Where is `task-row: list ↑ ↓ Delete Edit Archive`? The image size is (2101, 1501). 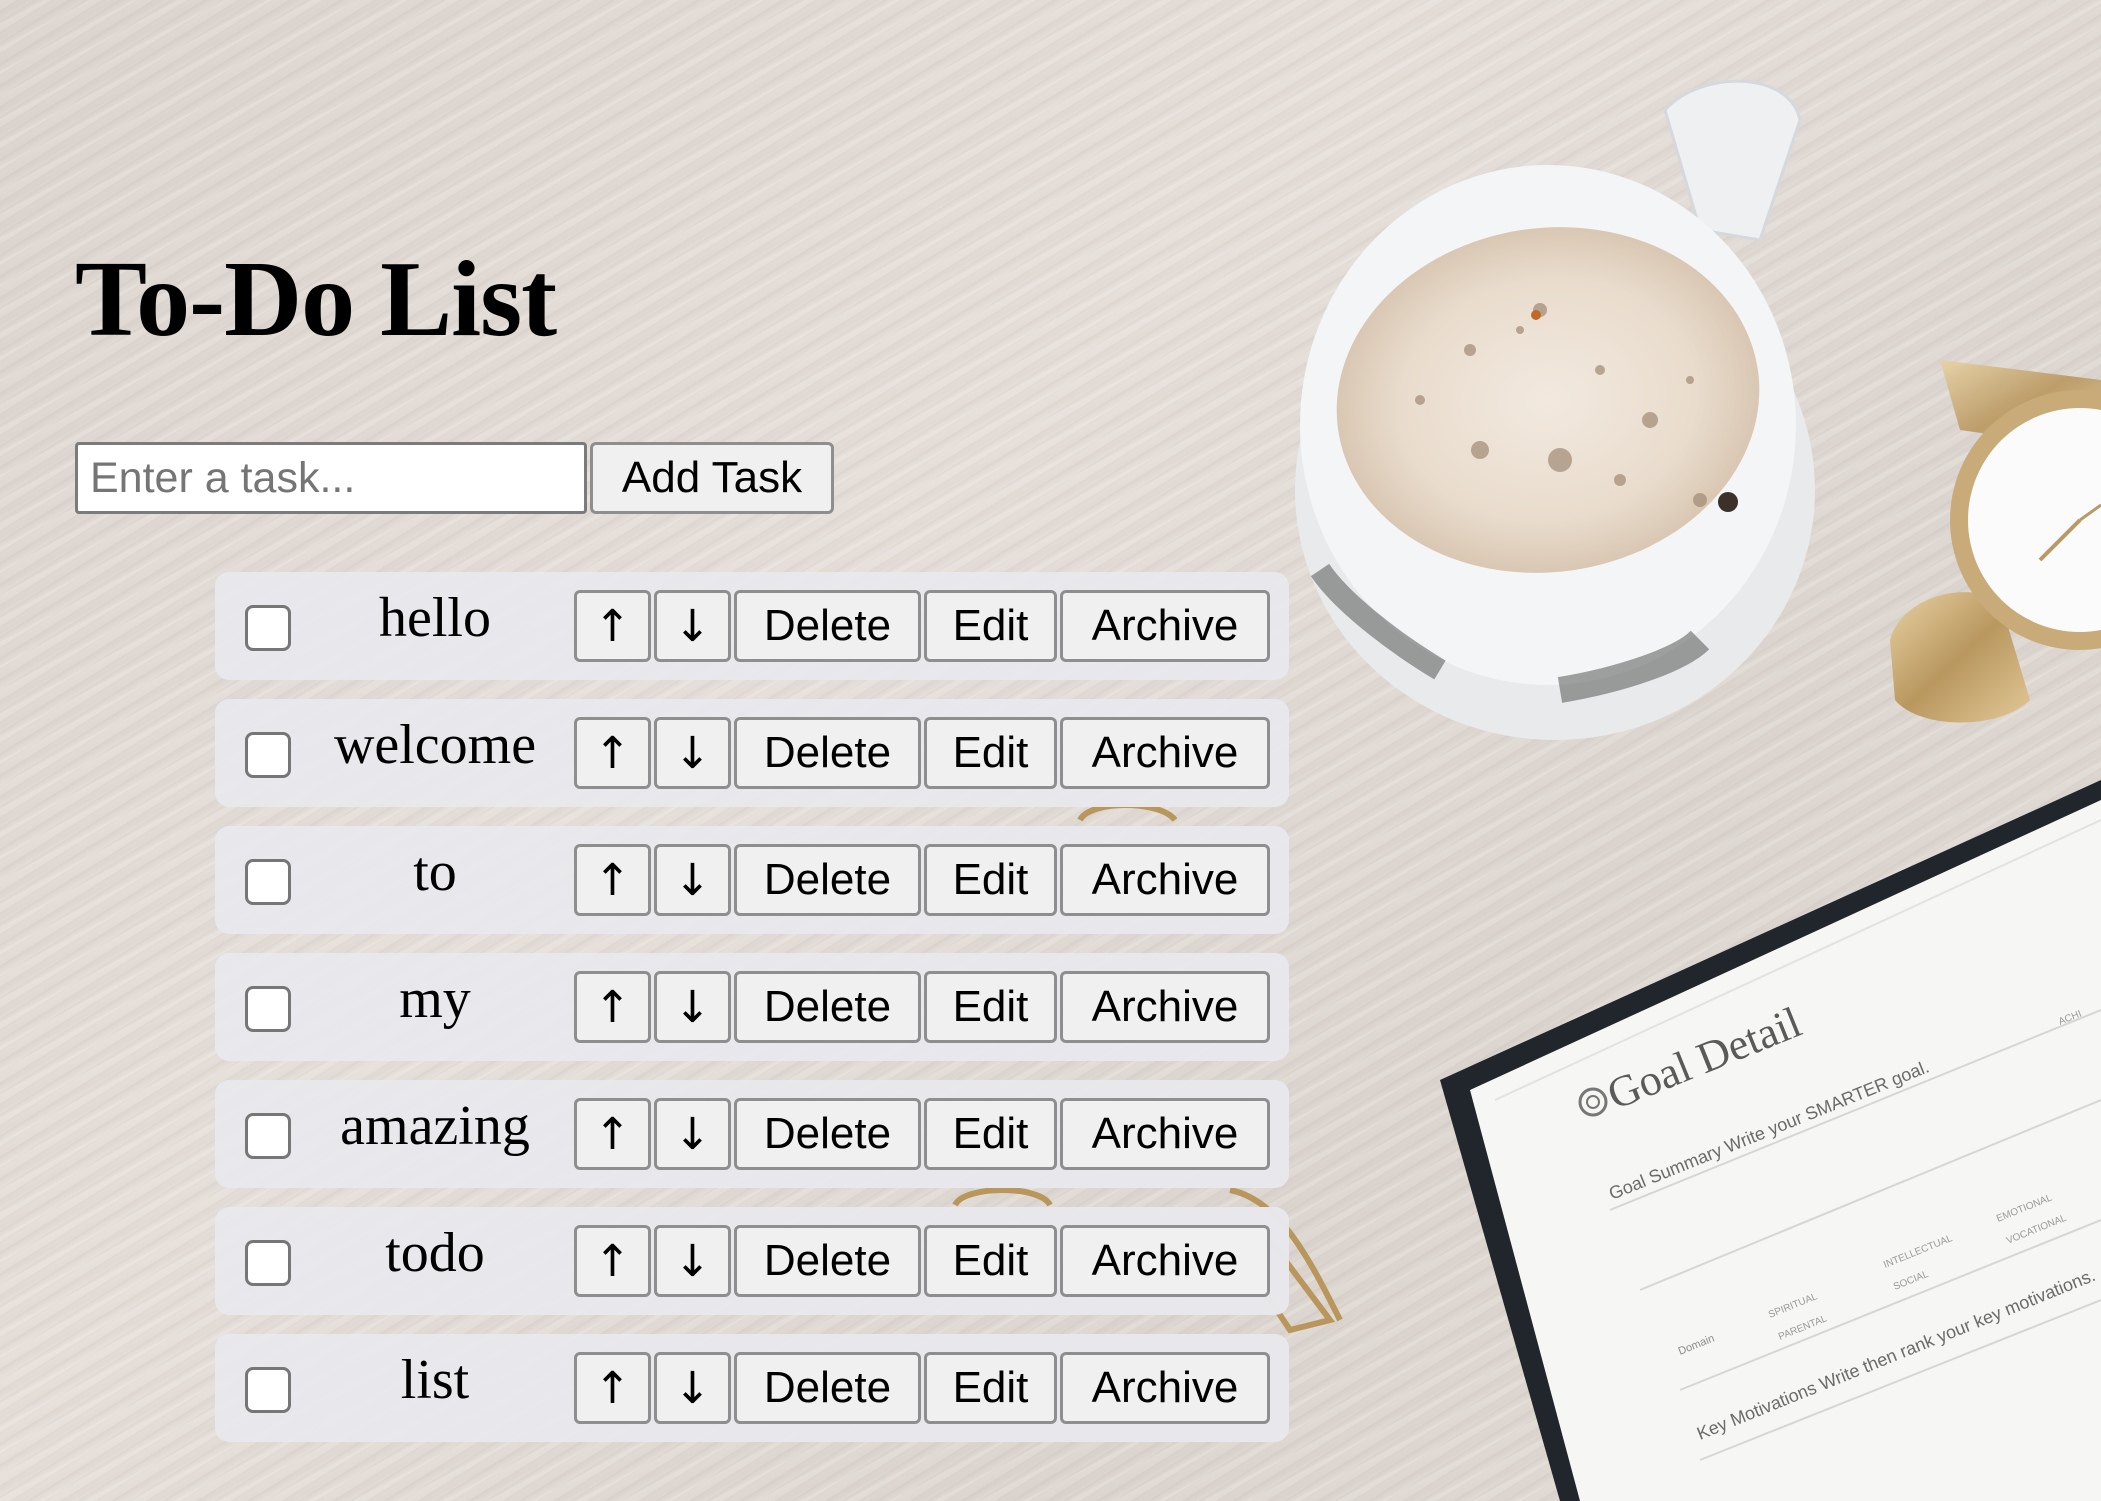 task-row: list ↑ ↓ Delete Edit Archive is located at coordinates (752, 1388).